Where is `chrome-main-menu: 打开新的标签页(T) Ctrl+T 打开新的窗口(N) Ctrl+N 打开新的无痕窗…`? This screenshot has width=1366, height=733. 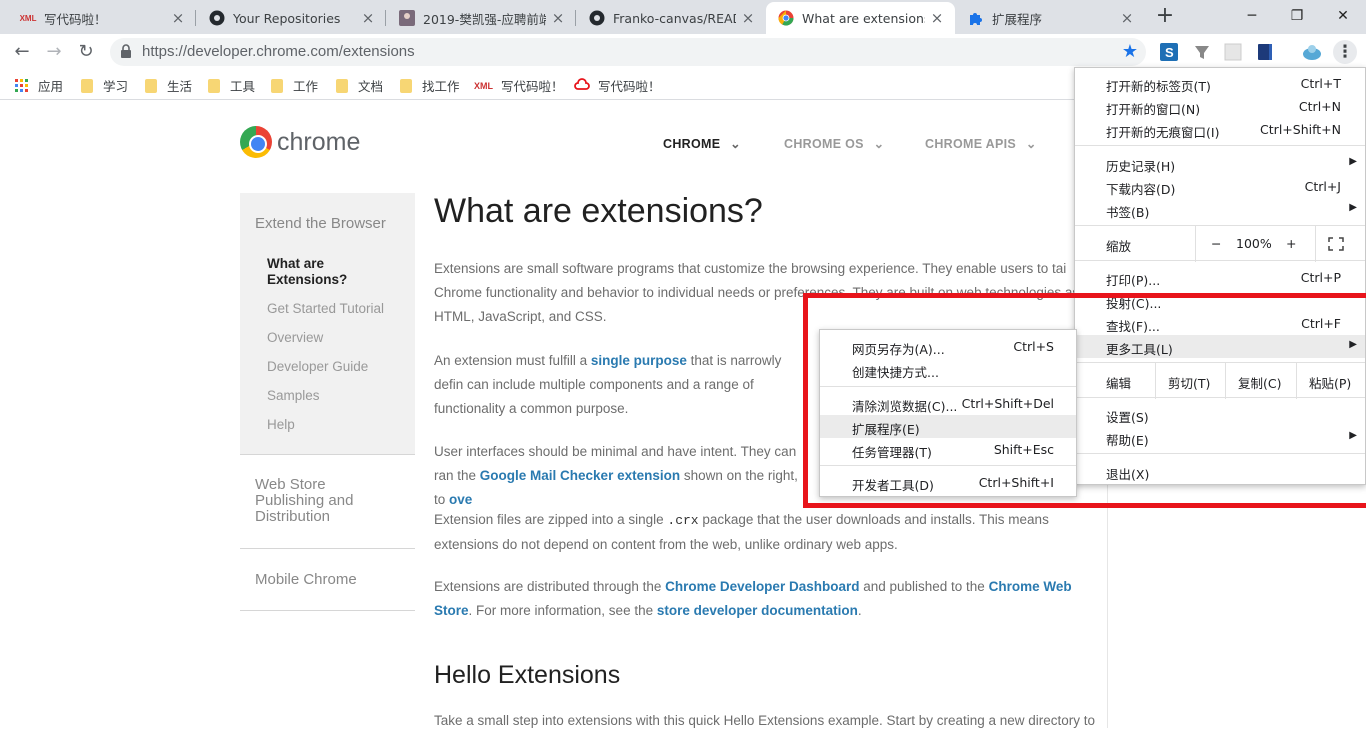 chrome-main-menu: 打开新的标签页(T) Ctrl+T 打开新的窗口(N) Ctrl+N 打开新的无痕窗… is located at coordinates (1220, 276).